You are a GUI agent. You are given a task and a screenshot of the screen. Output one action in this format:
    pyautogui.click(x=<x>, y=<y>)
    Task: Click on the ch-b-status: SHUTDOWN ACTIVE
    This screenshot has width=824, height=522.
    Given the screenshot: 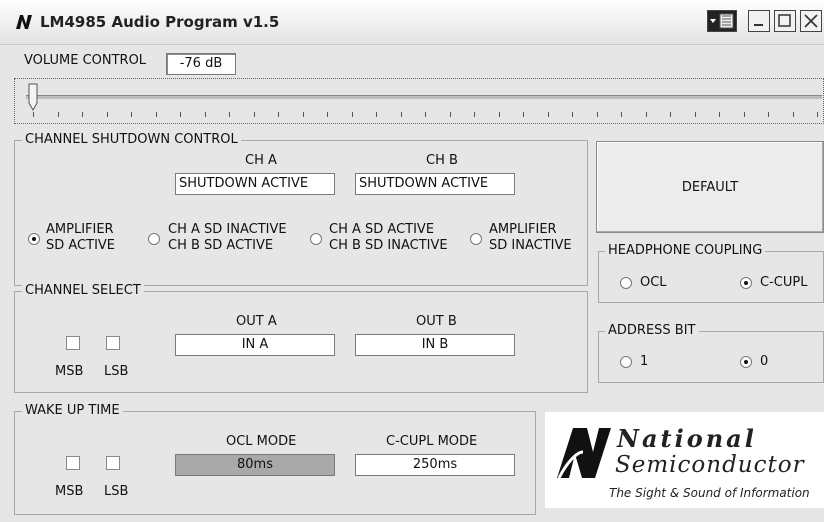 What is the action you would take?
    pyautogui.click(x=435, y=184)
    